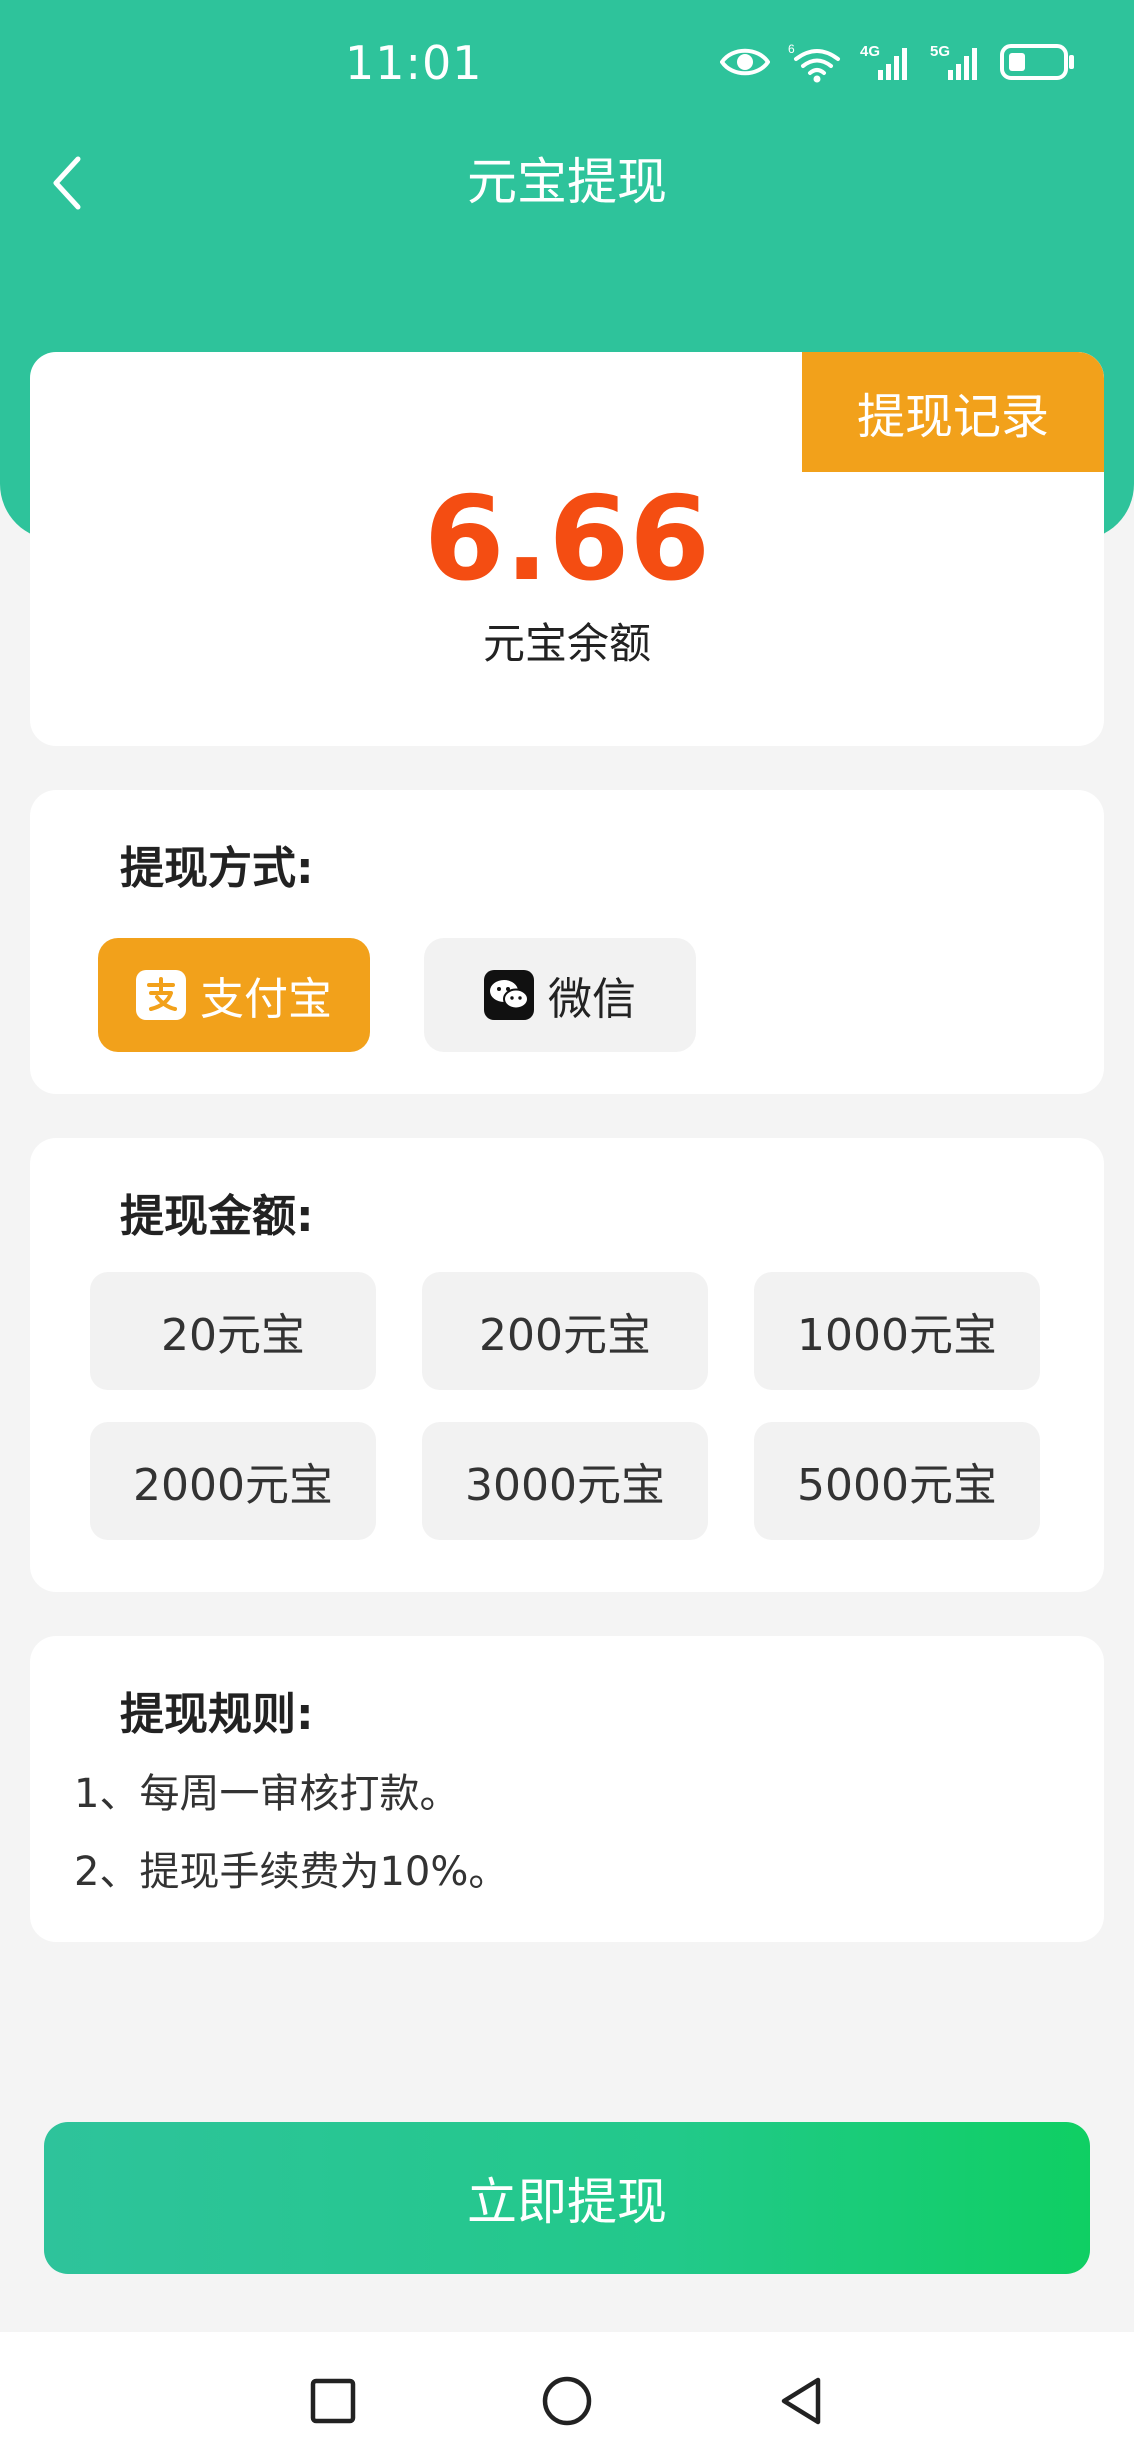 This screenshot has width=1134, height=2454. What do you see at coordinates (883, 61) in the screenshot?
I see `signal-4g-icon: 4G` at bounding box center [883, 61].